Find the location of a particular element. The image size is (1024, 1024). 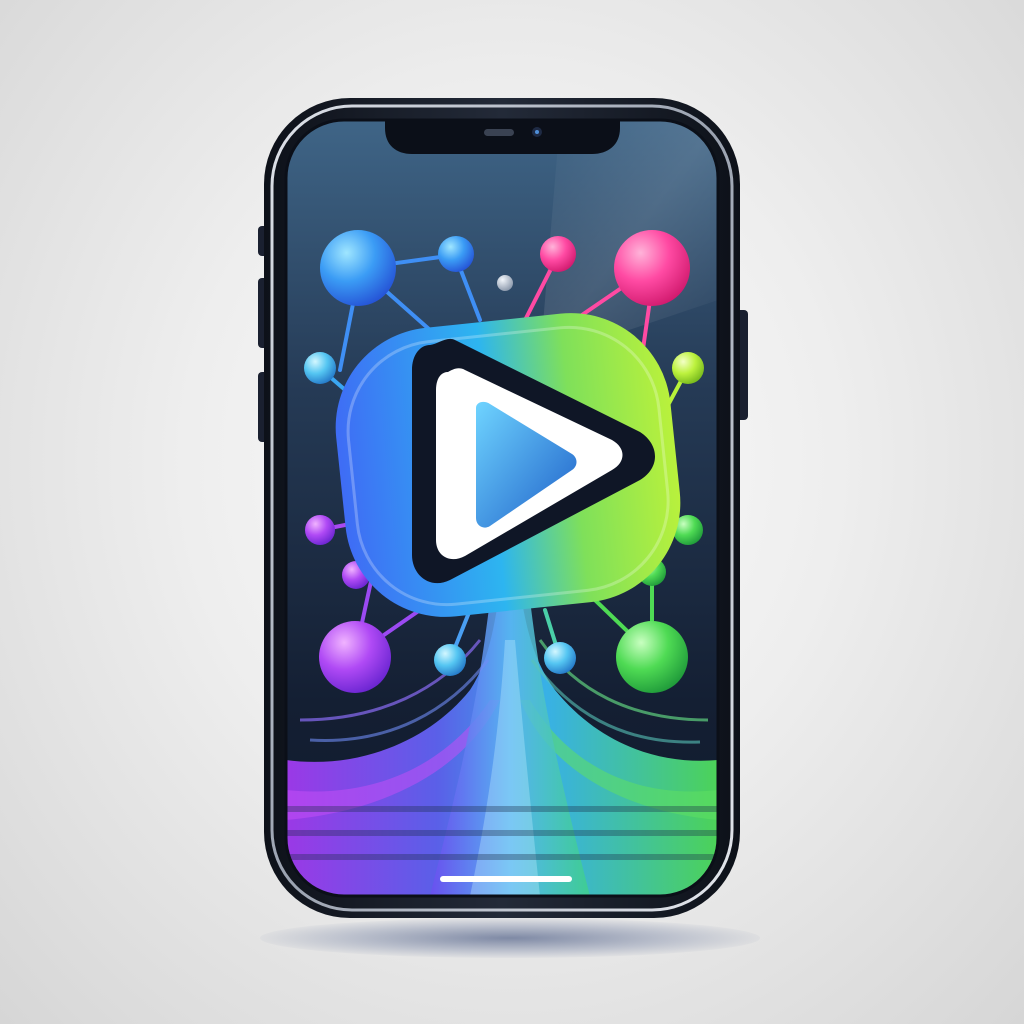

speaker-icon is located at coordinates (499, 132).